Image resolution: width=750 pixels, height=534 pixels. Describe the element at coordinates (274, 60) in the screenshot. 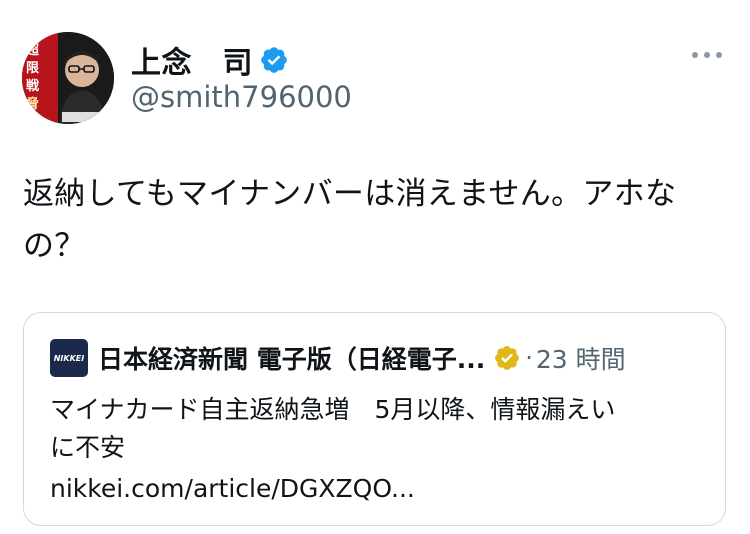

I see `verified-badge-icon` at that location.